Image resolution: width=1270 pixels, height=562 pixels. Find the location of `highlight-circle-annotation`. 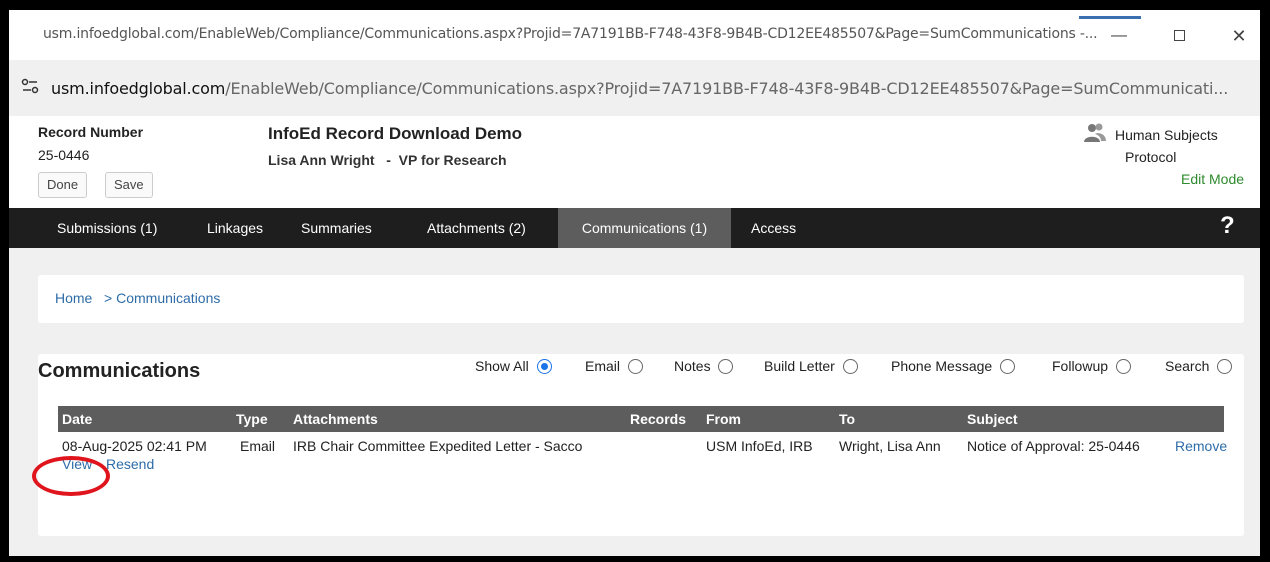

highlight-circle-annotation is located at coordinates (71, 476).